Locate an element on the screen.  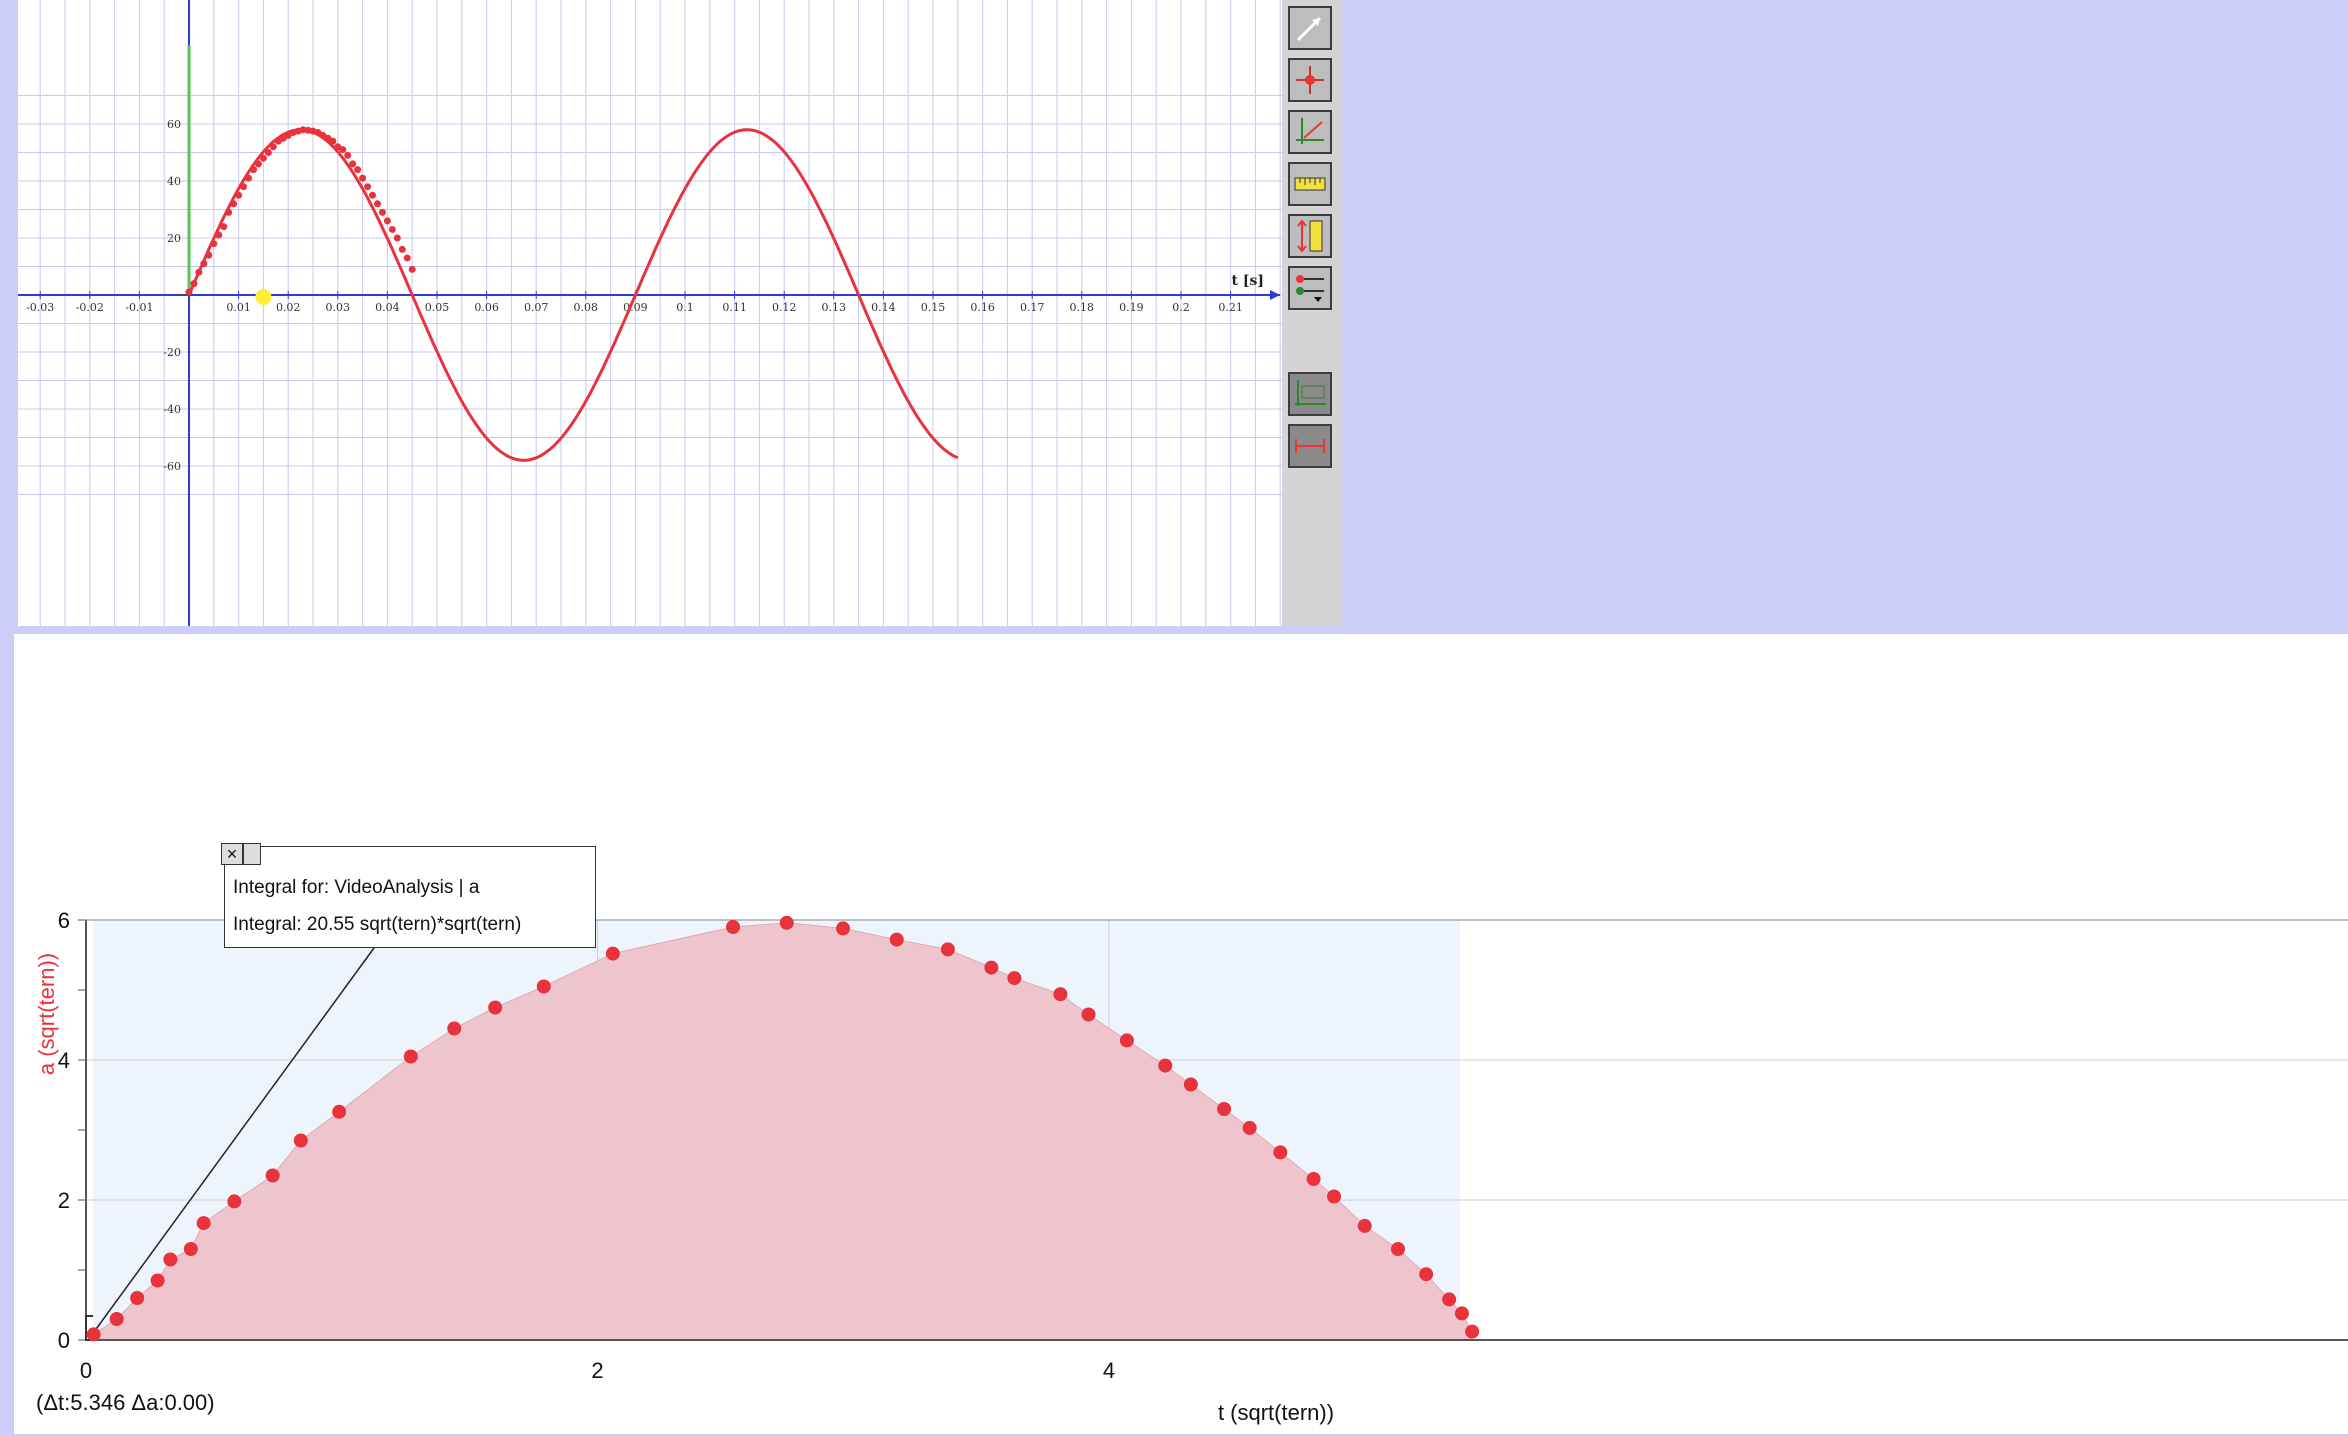
x-tick-label: 0.01 is located at coordinates (238, 307).